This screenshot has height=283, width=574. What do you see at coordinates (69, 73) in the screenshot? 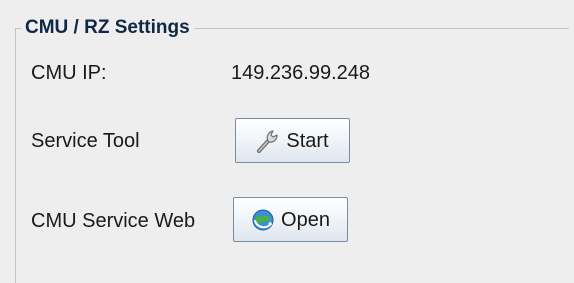
I see `cmu-ip-label: CMU IP:` at bounding box center [69, 73].